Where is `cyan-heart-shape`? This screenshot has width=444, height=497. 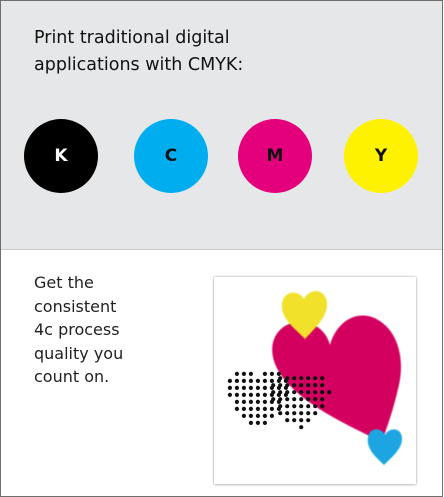
cyan-heart-shape is located at coordinates (384, 447).